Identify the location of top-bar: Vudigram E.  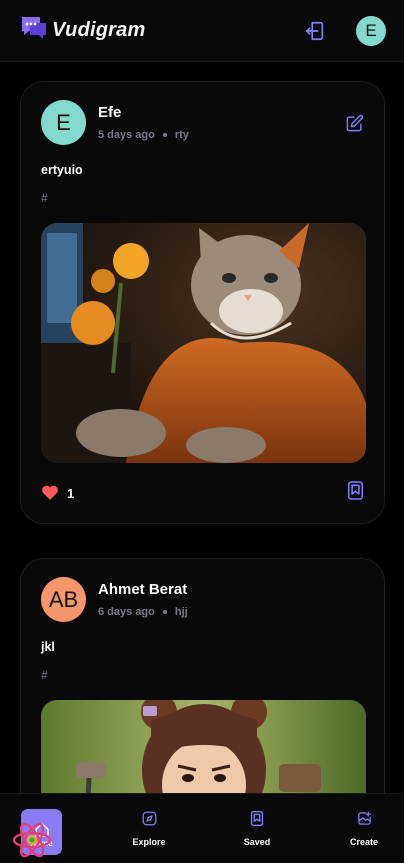
(202, 31).